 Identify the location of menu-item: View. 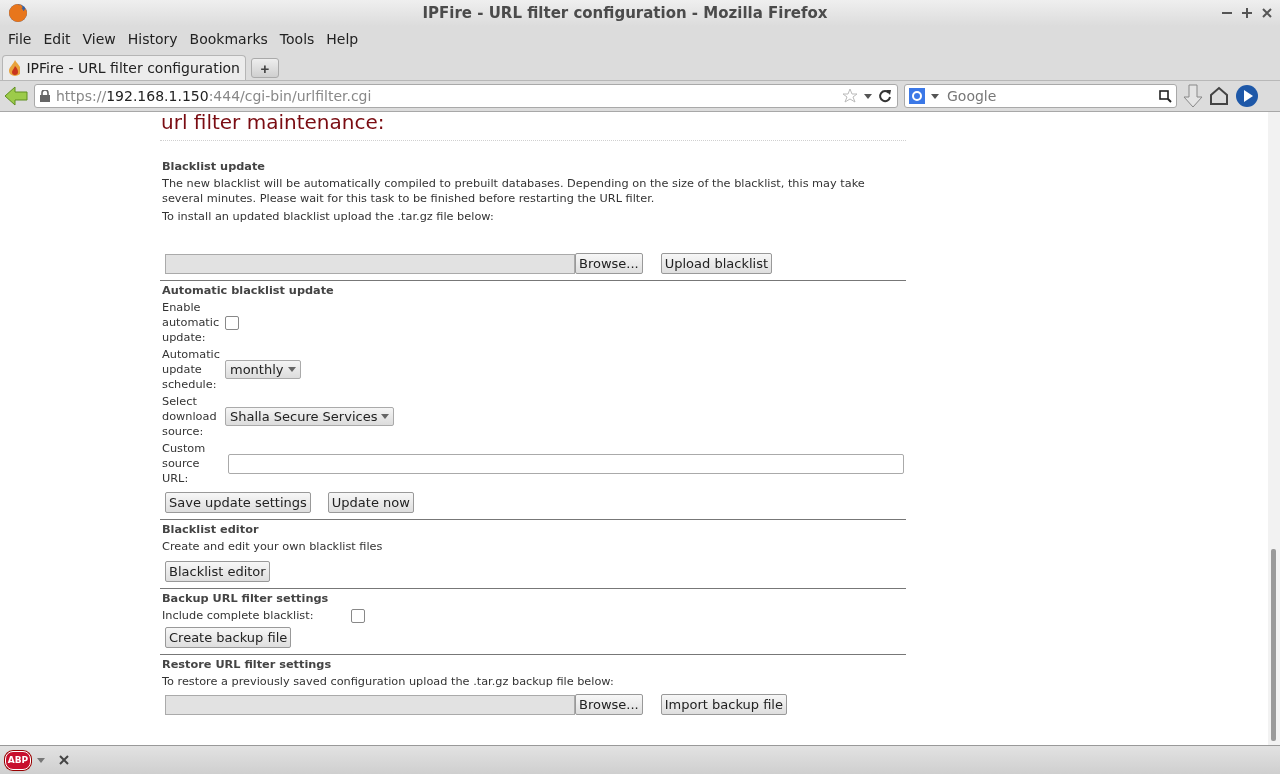
(99, 39).